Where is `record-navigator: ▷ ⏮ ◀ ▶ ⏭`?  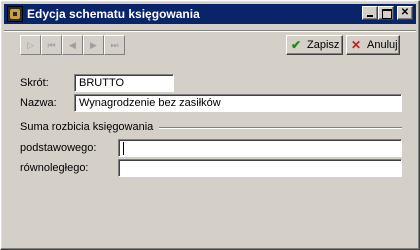
record-navigator: ▷ ⏮ ◀ ▶ ⏭ is located at coordinates (72, 45).